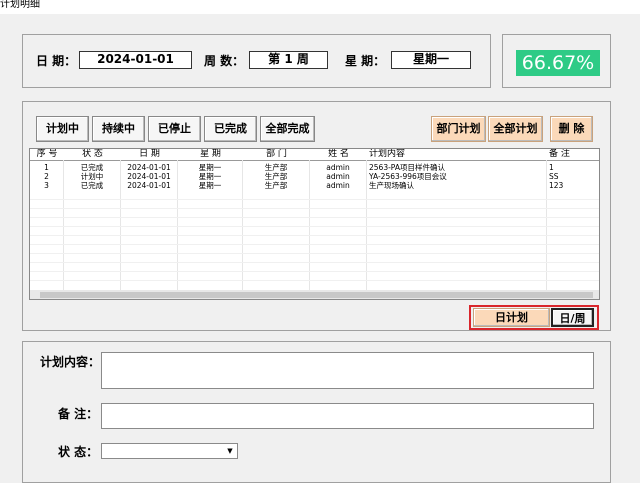 This screenshot has height=483, width=640. Describe the element at coordinates (408, 176) in the screenshot. I see `cell-content: YA-2563-996项目会议` at that location.